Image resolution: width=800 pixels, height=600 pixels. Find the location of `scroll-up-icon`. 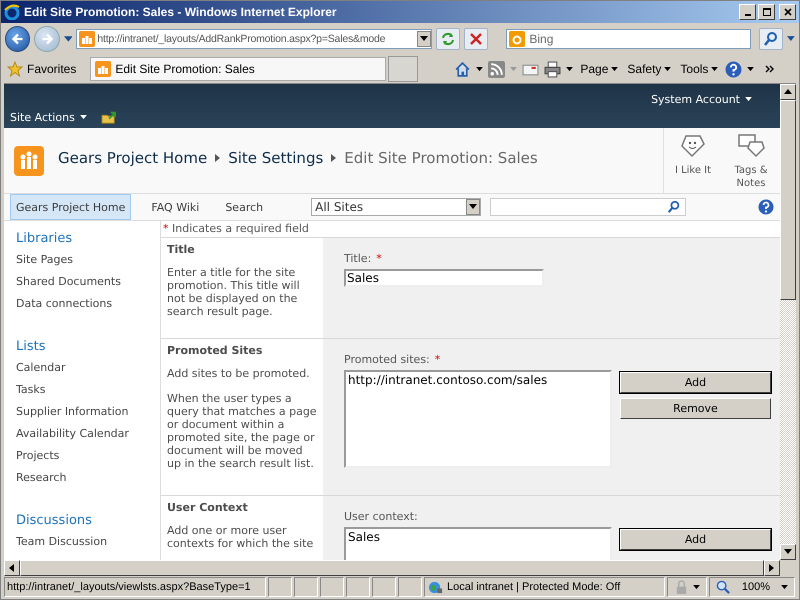

scroll-up-icon is located at coordinates (788, 92).